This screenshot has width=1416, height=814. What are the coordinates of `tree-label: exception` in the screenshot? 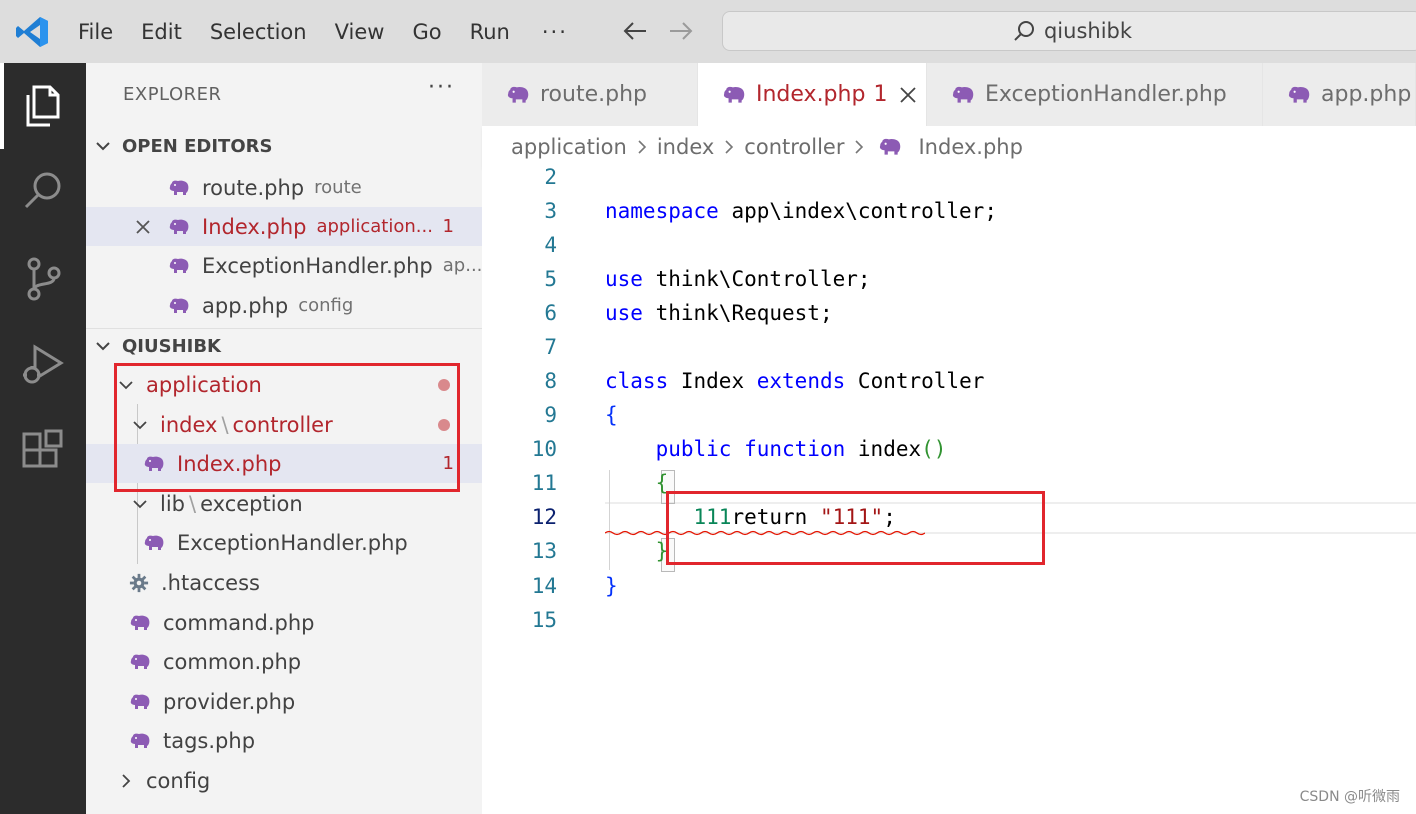 It's located at (251, 503).